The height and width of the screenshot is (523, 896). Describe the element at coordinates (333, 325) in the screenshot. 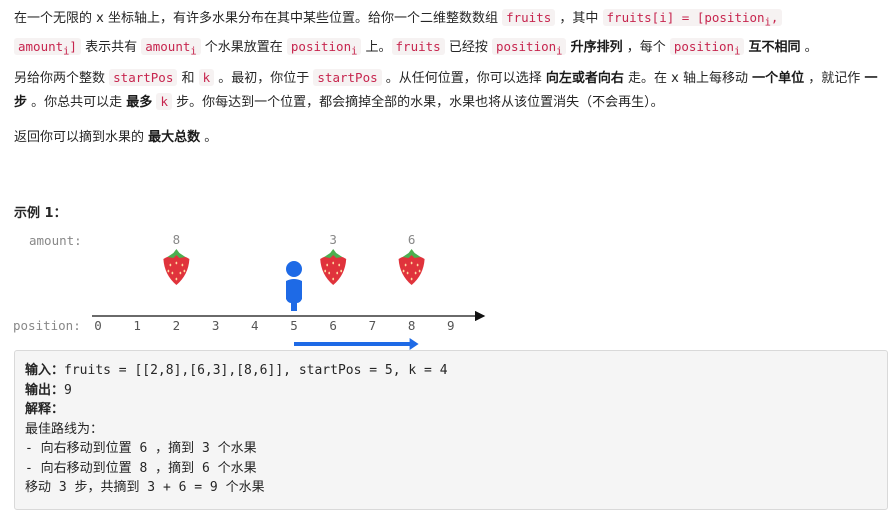

I see `tick-label: 6` at that location.